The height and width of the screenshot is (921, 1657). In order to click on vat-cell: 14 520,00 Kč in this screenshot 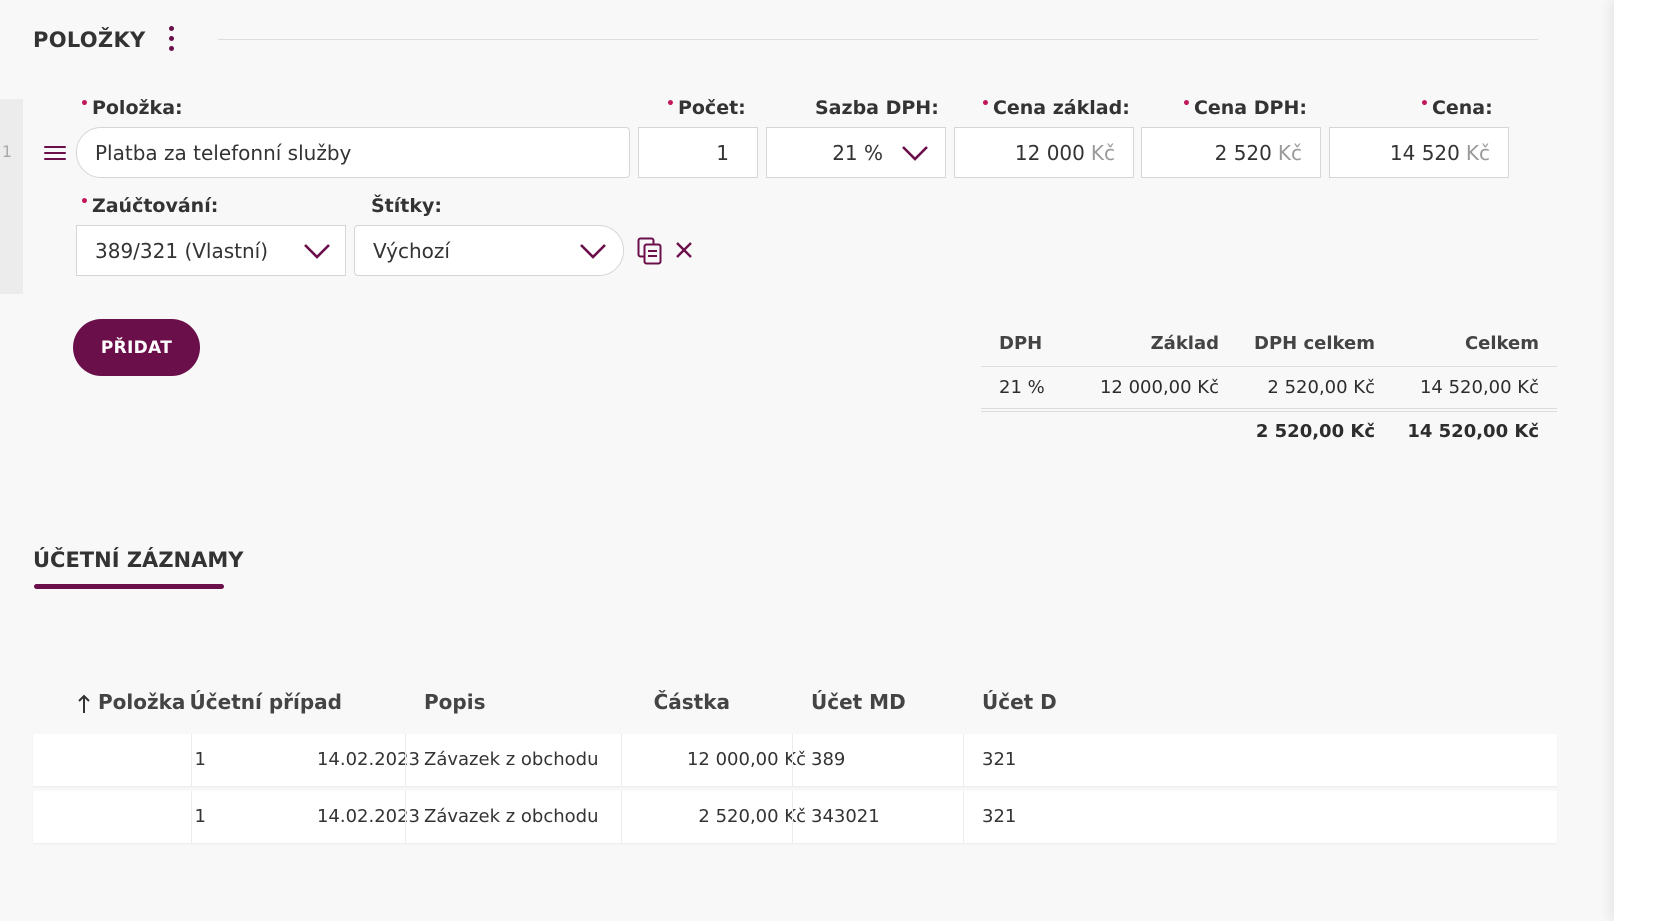, I will do `click(1479, 387)`.